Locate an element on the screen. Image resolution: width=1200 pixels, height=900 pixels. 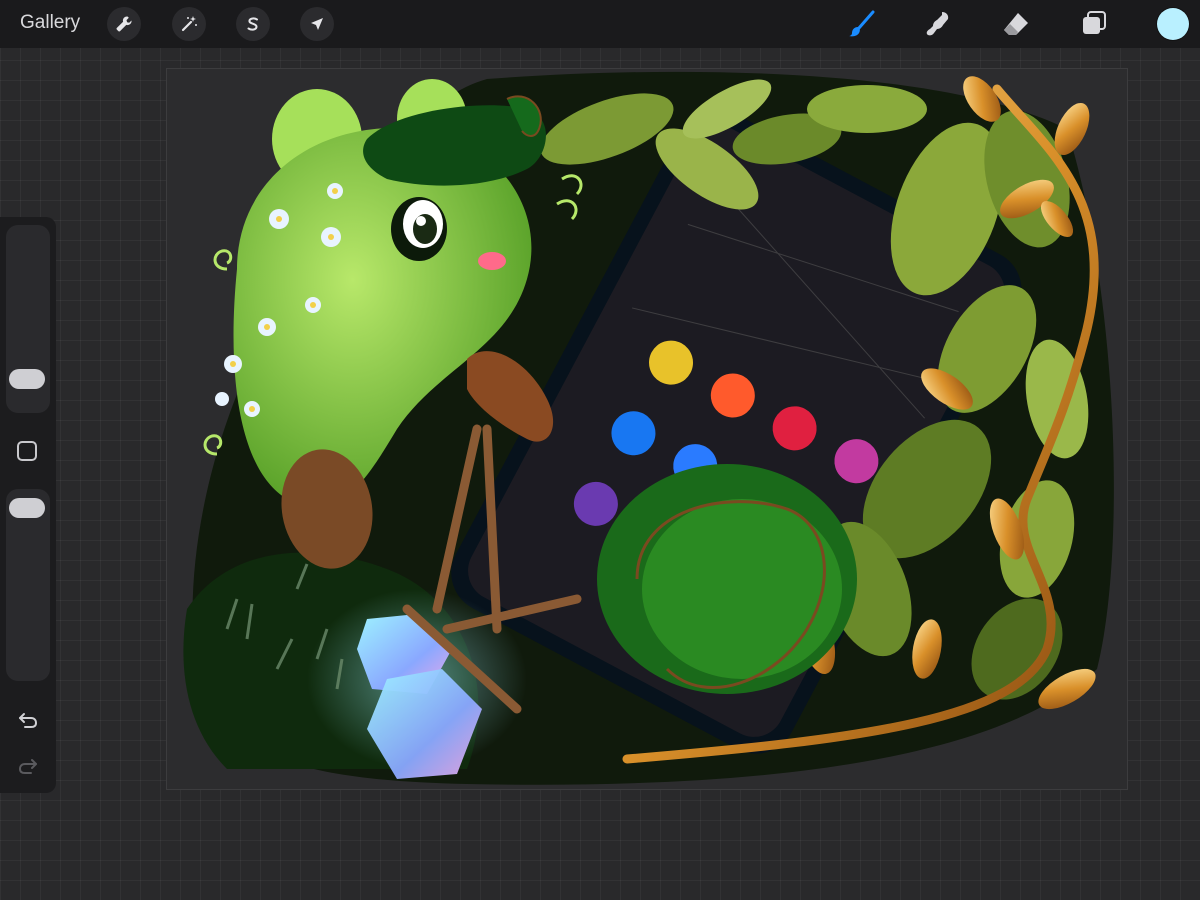
top-toolbar: Gallery is located at coordinates (600, 24).